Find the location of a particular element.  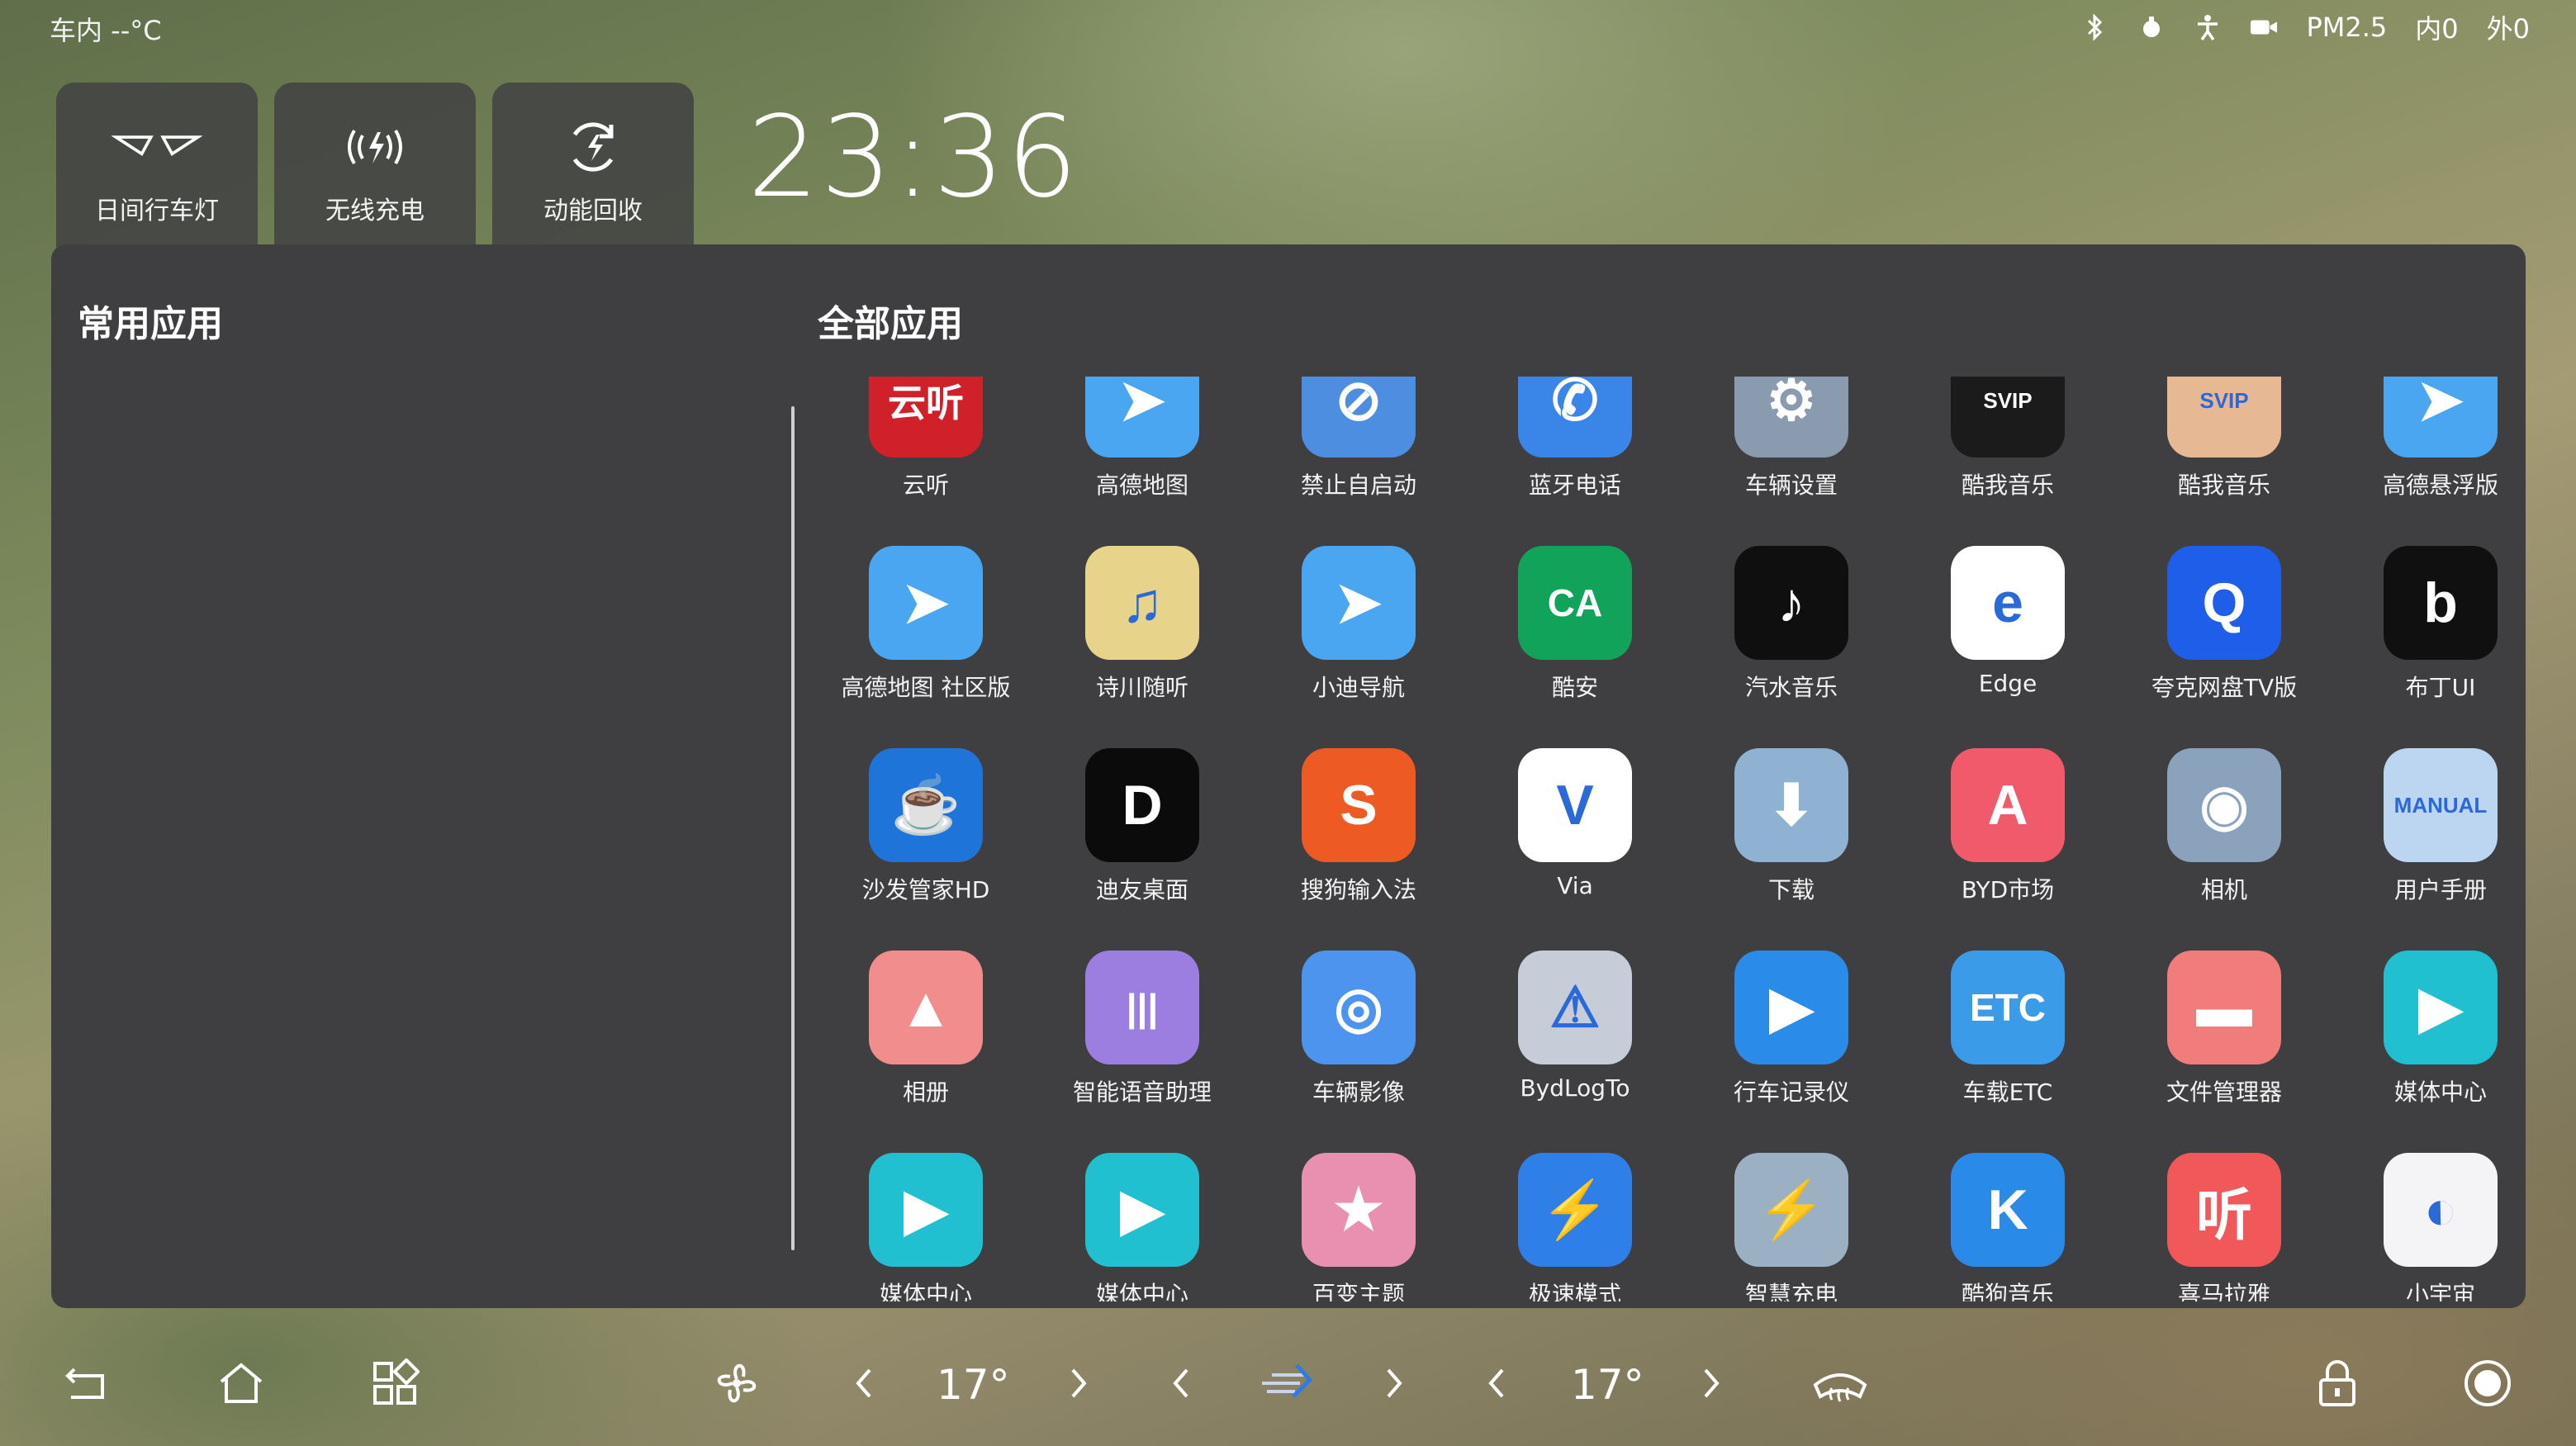

bluetooth-icon is located at coordinates (2095, 27).